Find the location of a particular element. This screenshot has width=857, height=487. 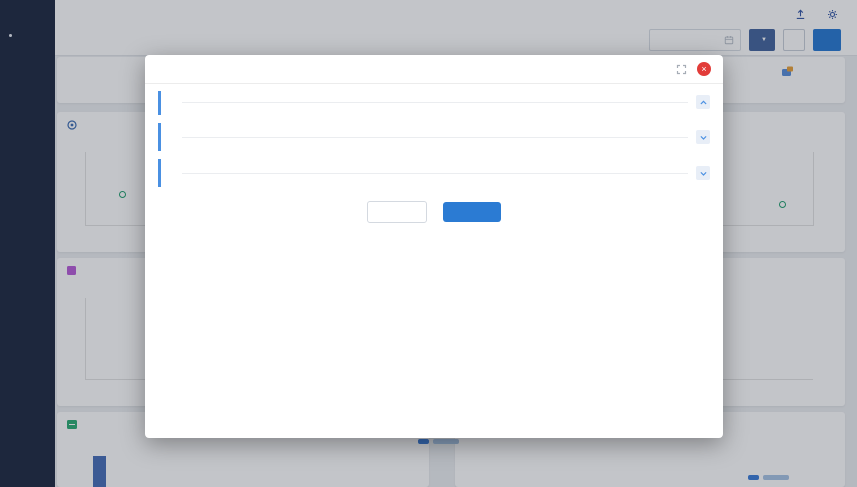

close-icon: × is located at coordinates (704, 69).